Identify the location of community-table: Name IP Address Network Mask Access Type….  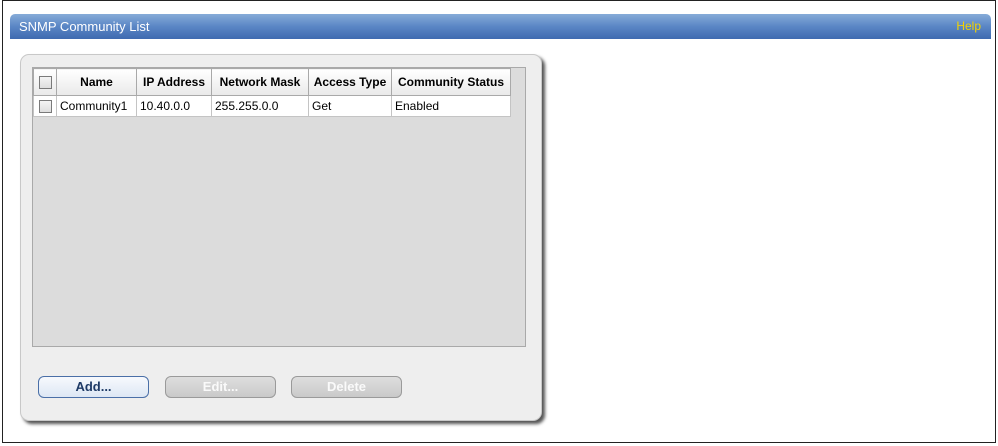
(272, 92).